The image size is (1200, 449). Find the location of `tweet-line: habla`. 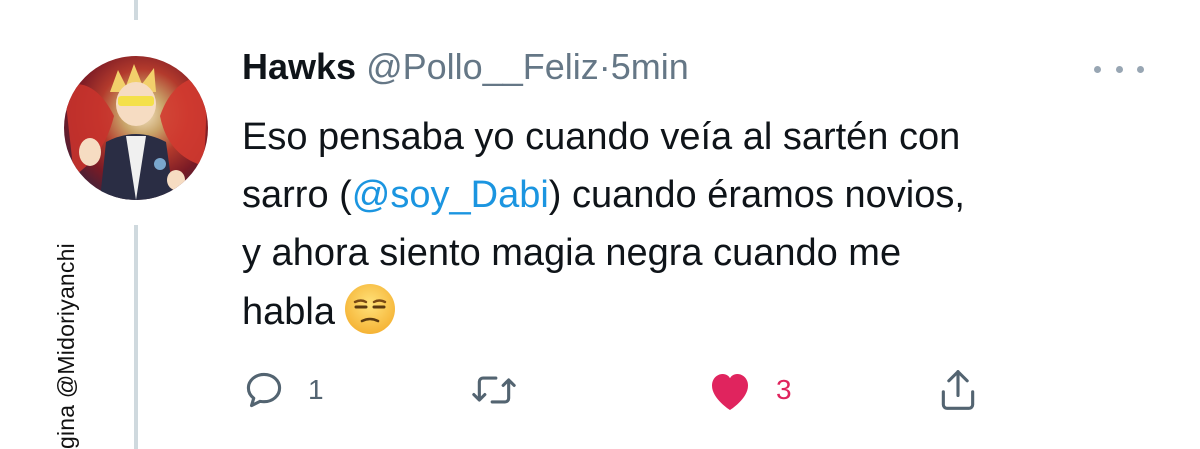

tweet-line: habla is located at coordinates (707, 311).